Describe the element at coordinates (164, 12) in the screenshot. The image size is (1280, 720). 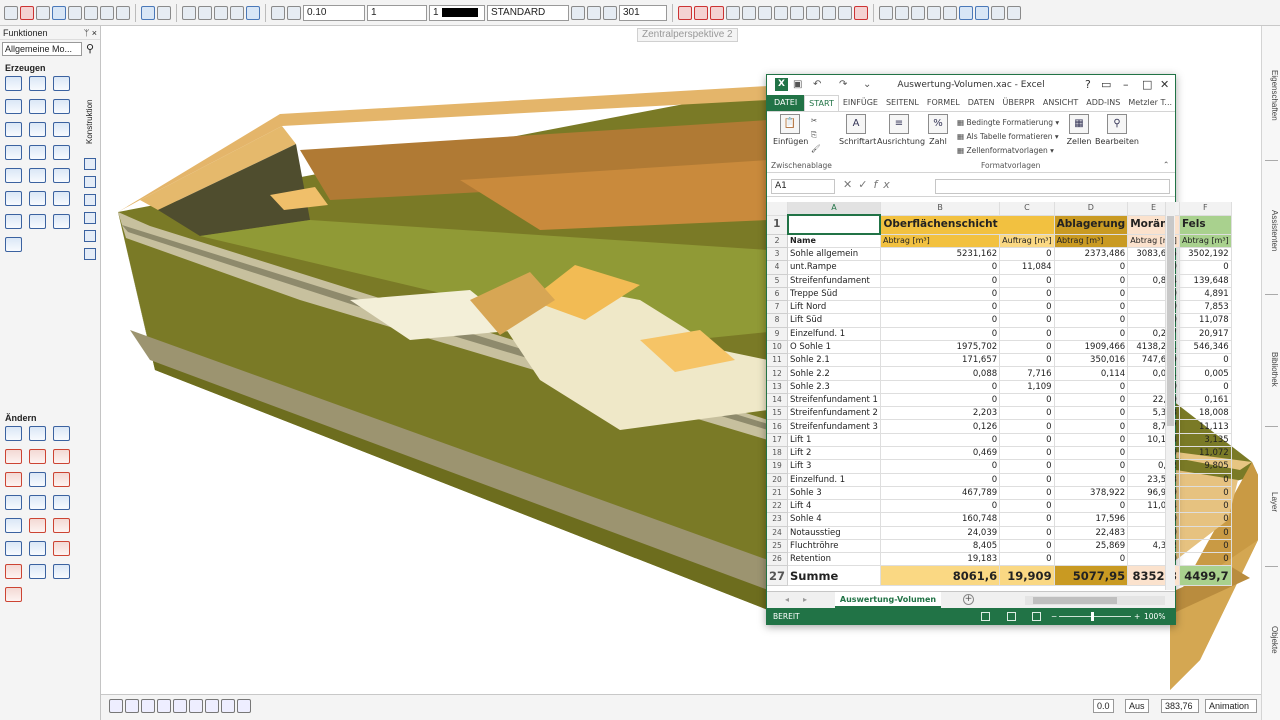
I see `redo-icon` at that location.